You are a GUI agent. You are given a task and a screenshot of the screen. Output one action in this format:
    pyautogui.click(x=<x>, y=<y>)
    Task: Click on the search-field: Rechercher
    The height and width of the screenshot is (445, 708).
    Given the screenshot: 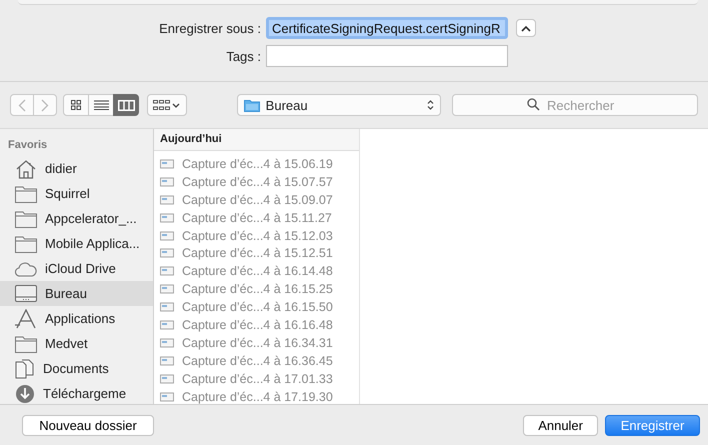 What is the action you would take?
    pyautogui.click(x=575, y=105)
    